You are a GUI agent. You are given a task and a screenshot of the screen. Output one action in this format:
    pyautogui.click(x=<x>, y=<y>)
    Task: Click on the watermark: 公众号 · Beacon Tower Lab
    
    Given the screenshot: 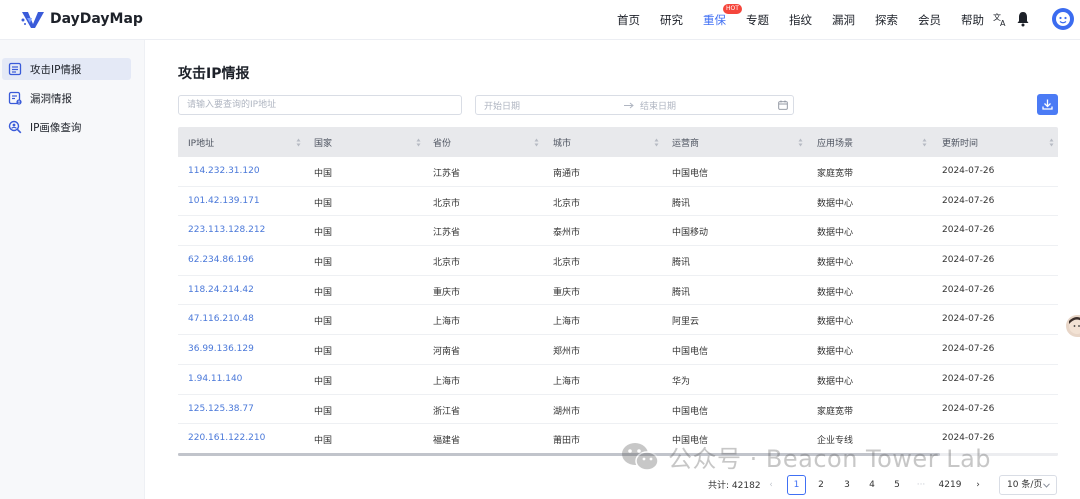 What is the action you would take?
    pyautogui.click(x=805, y=456)
    